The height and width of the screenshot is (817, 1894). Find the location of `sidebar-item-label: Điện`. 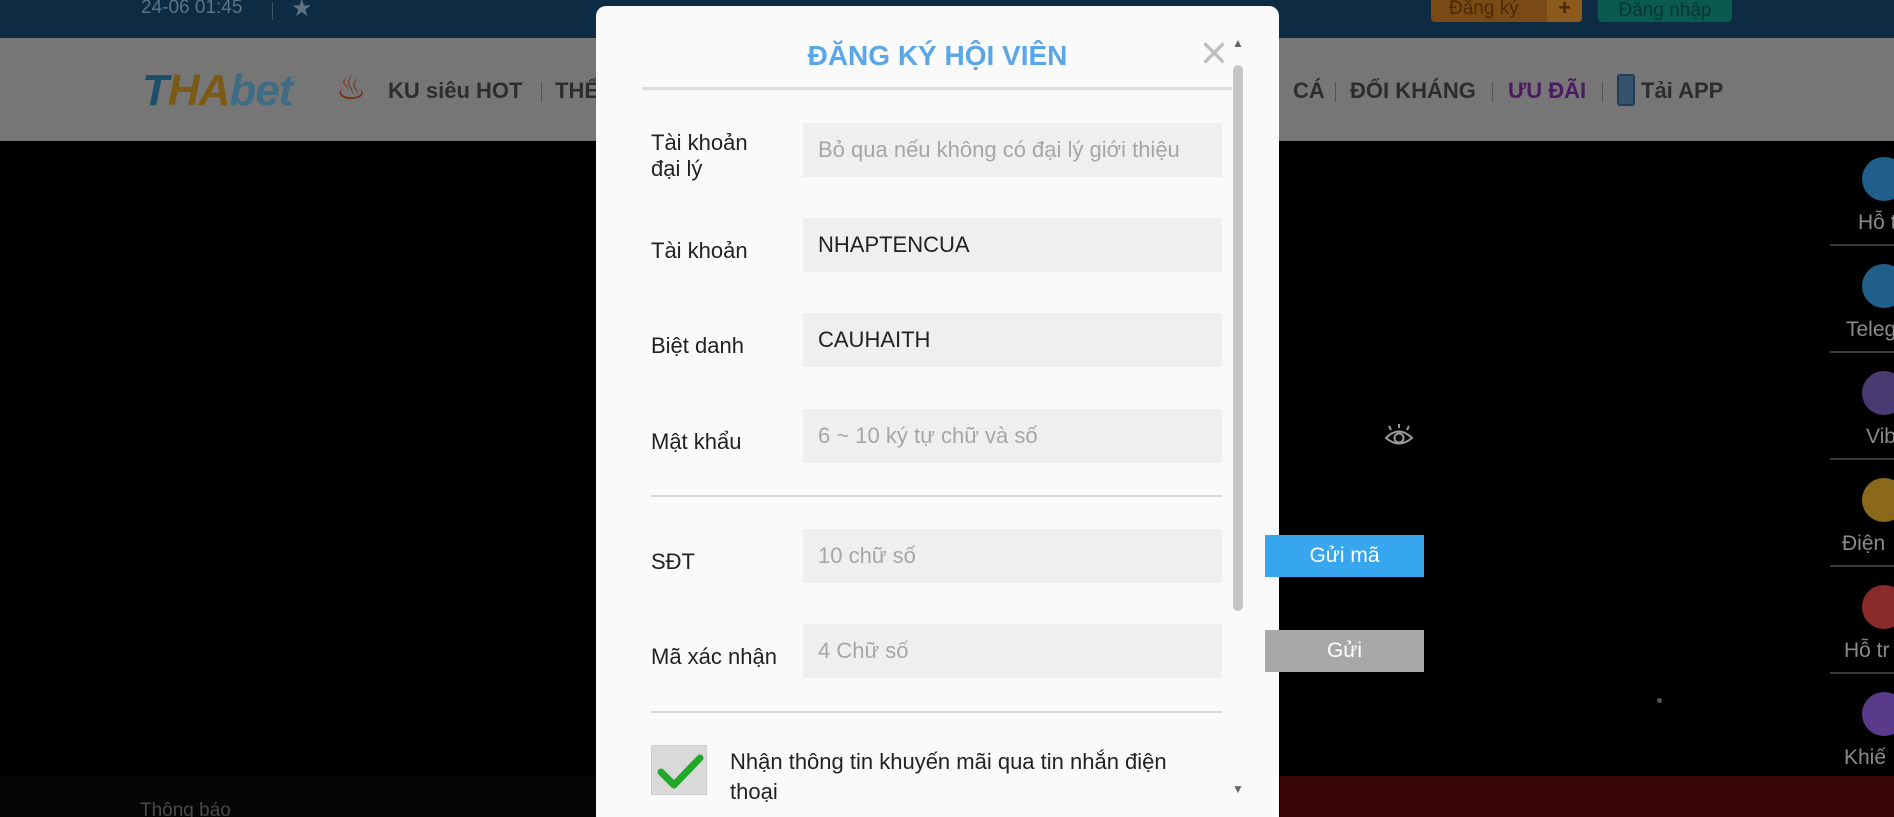

sidebar-item-label: Điện is located at coordinates (1864, 543).